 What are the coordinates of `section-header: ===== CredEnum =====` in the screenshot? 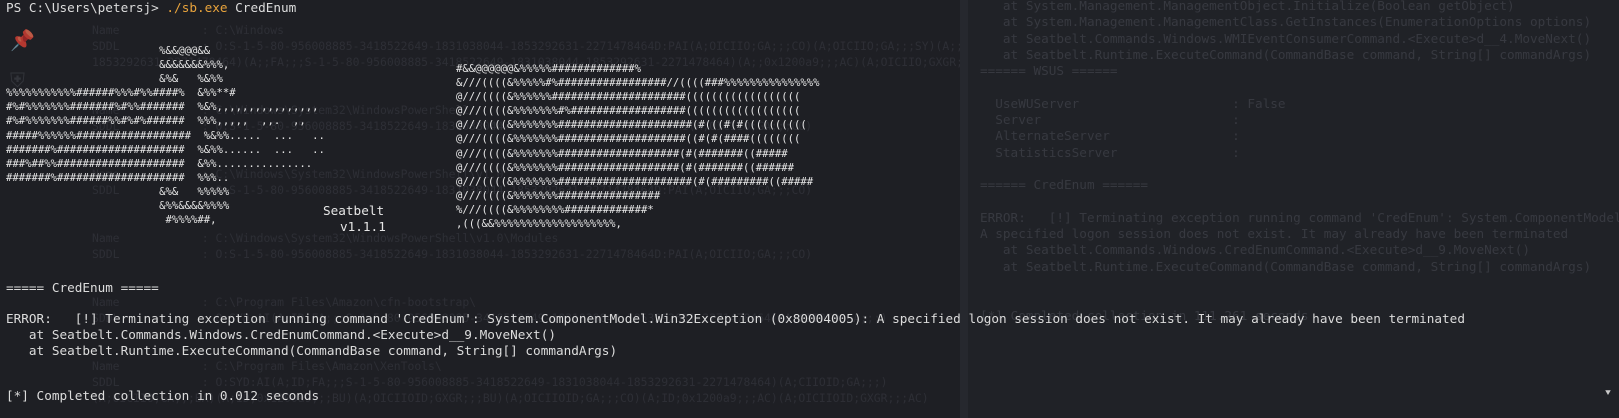 It's located at (82, 287).